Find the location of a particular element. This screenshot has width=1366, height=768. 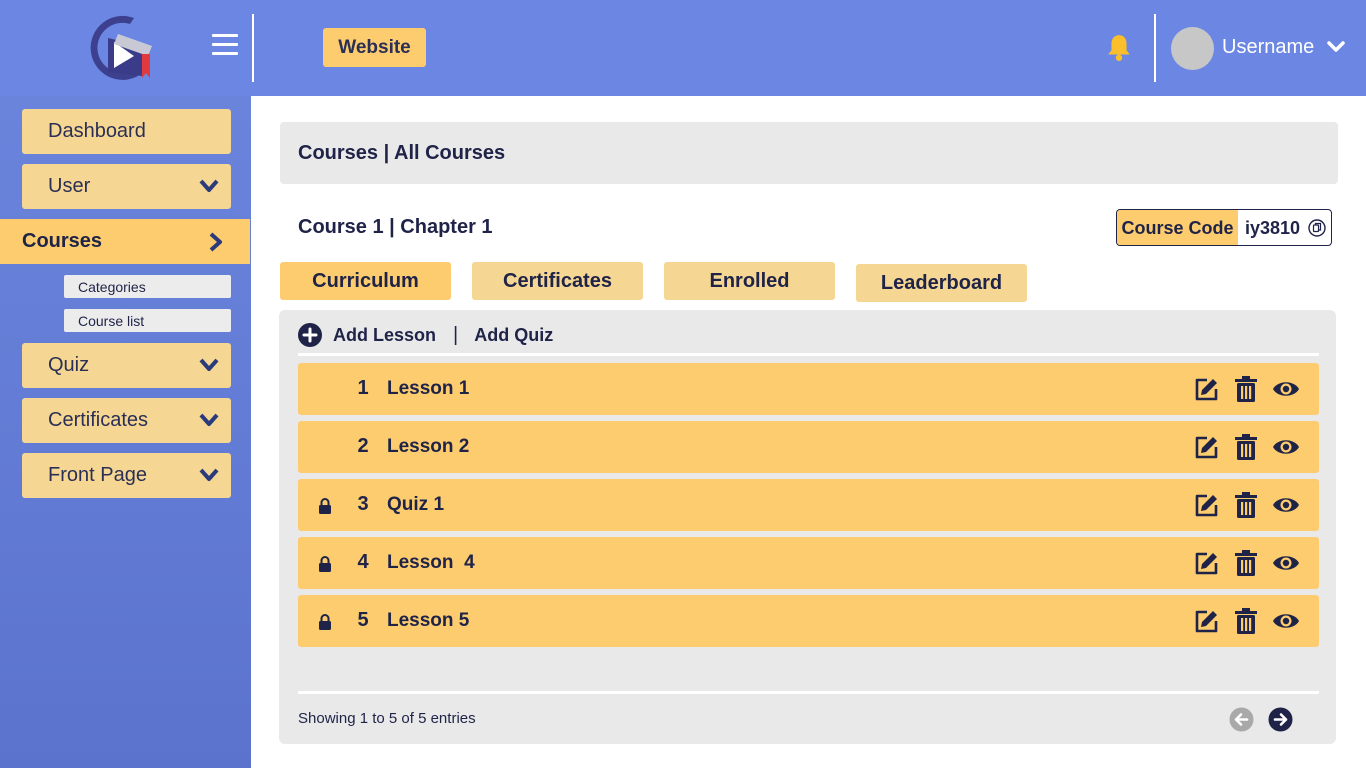

tab-enrolled: Enrolled is located at coordinates (749, 281).